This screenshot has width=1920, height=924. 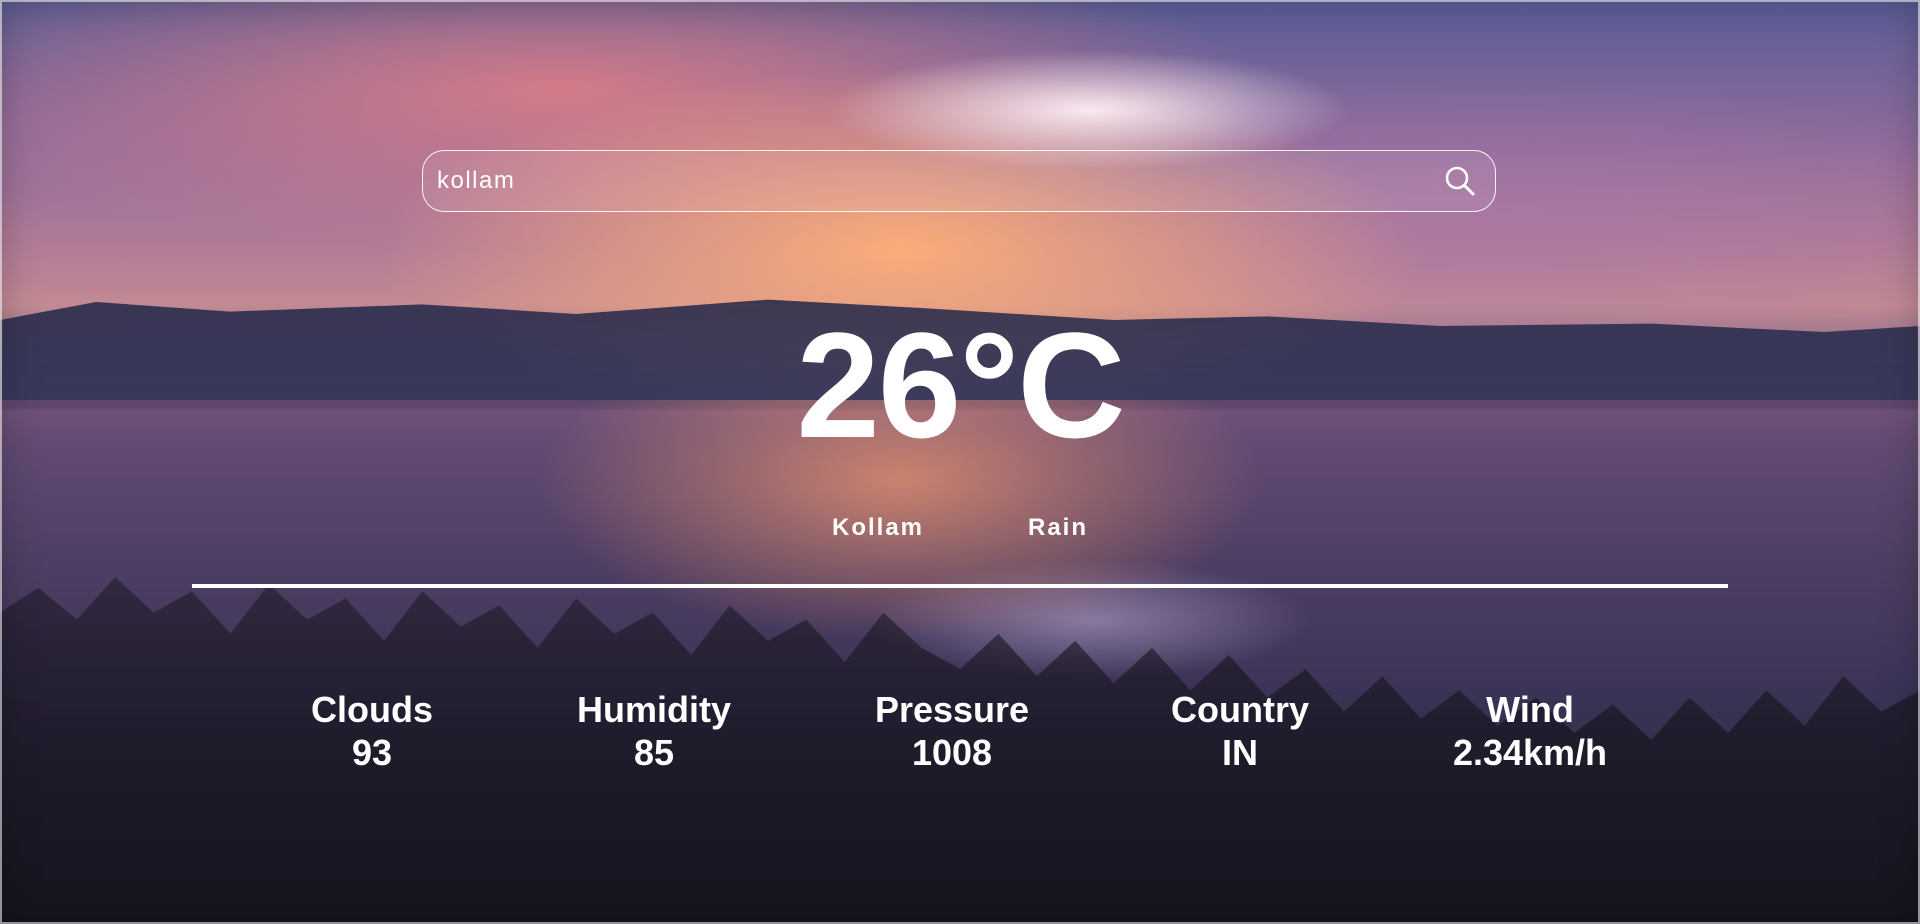 What do you see at coordinates (960, 586) in the screenshot?
I see `divider` at bounding box center [960, 586].